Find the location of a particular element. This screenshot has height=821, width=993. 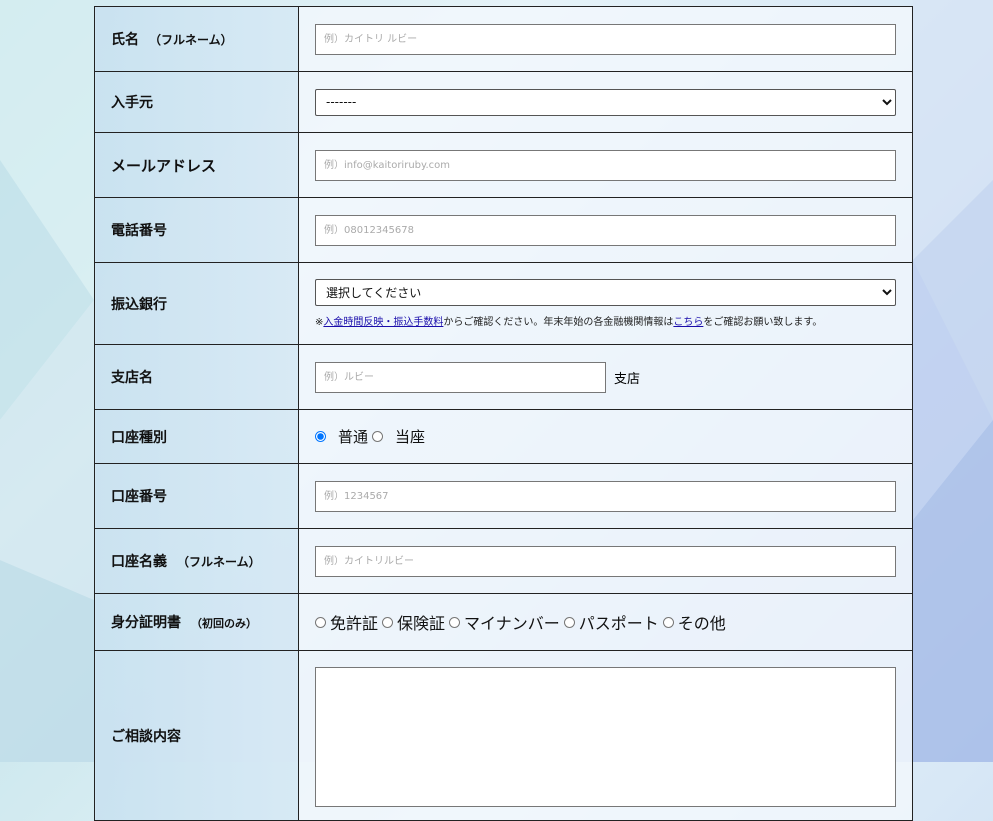

id-doc-option-other: その他 is located at coordinates (694, 622).